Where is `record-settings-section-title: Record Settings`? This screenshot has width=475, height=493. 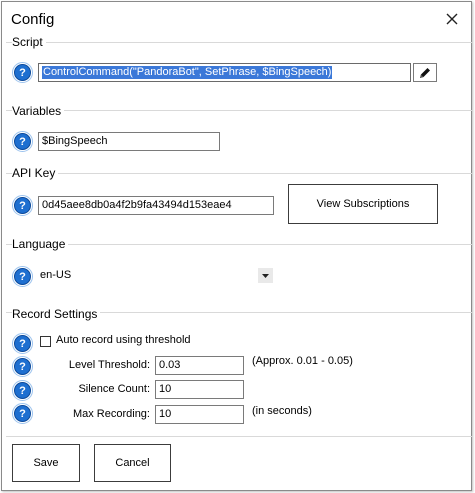
record-settings-section-title: Record Settings is located at coordinates (56, 314).